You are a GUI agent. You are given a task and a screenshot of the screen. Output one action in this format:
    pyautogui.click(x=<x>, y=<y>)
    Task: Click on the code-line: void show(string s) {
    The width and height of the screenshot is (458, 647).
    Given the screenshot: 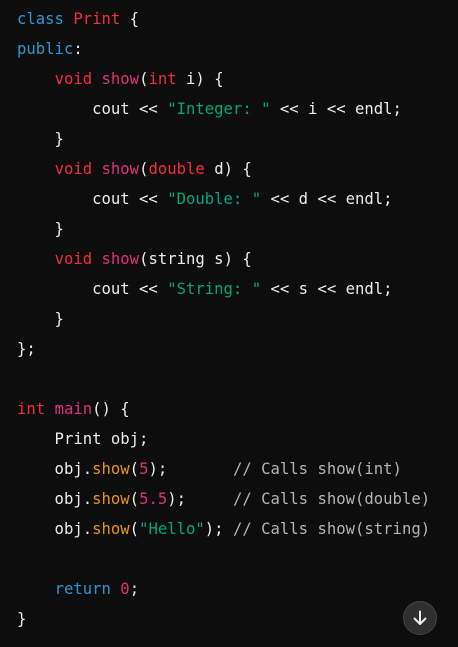 What is the action you would take?
    pyautogui.click(x=237, y=259)
    